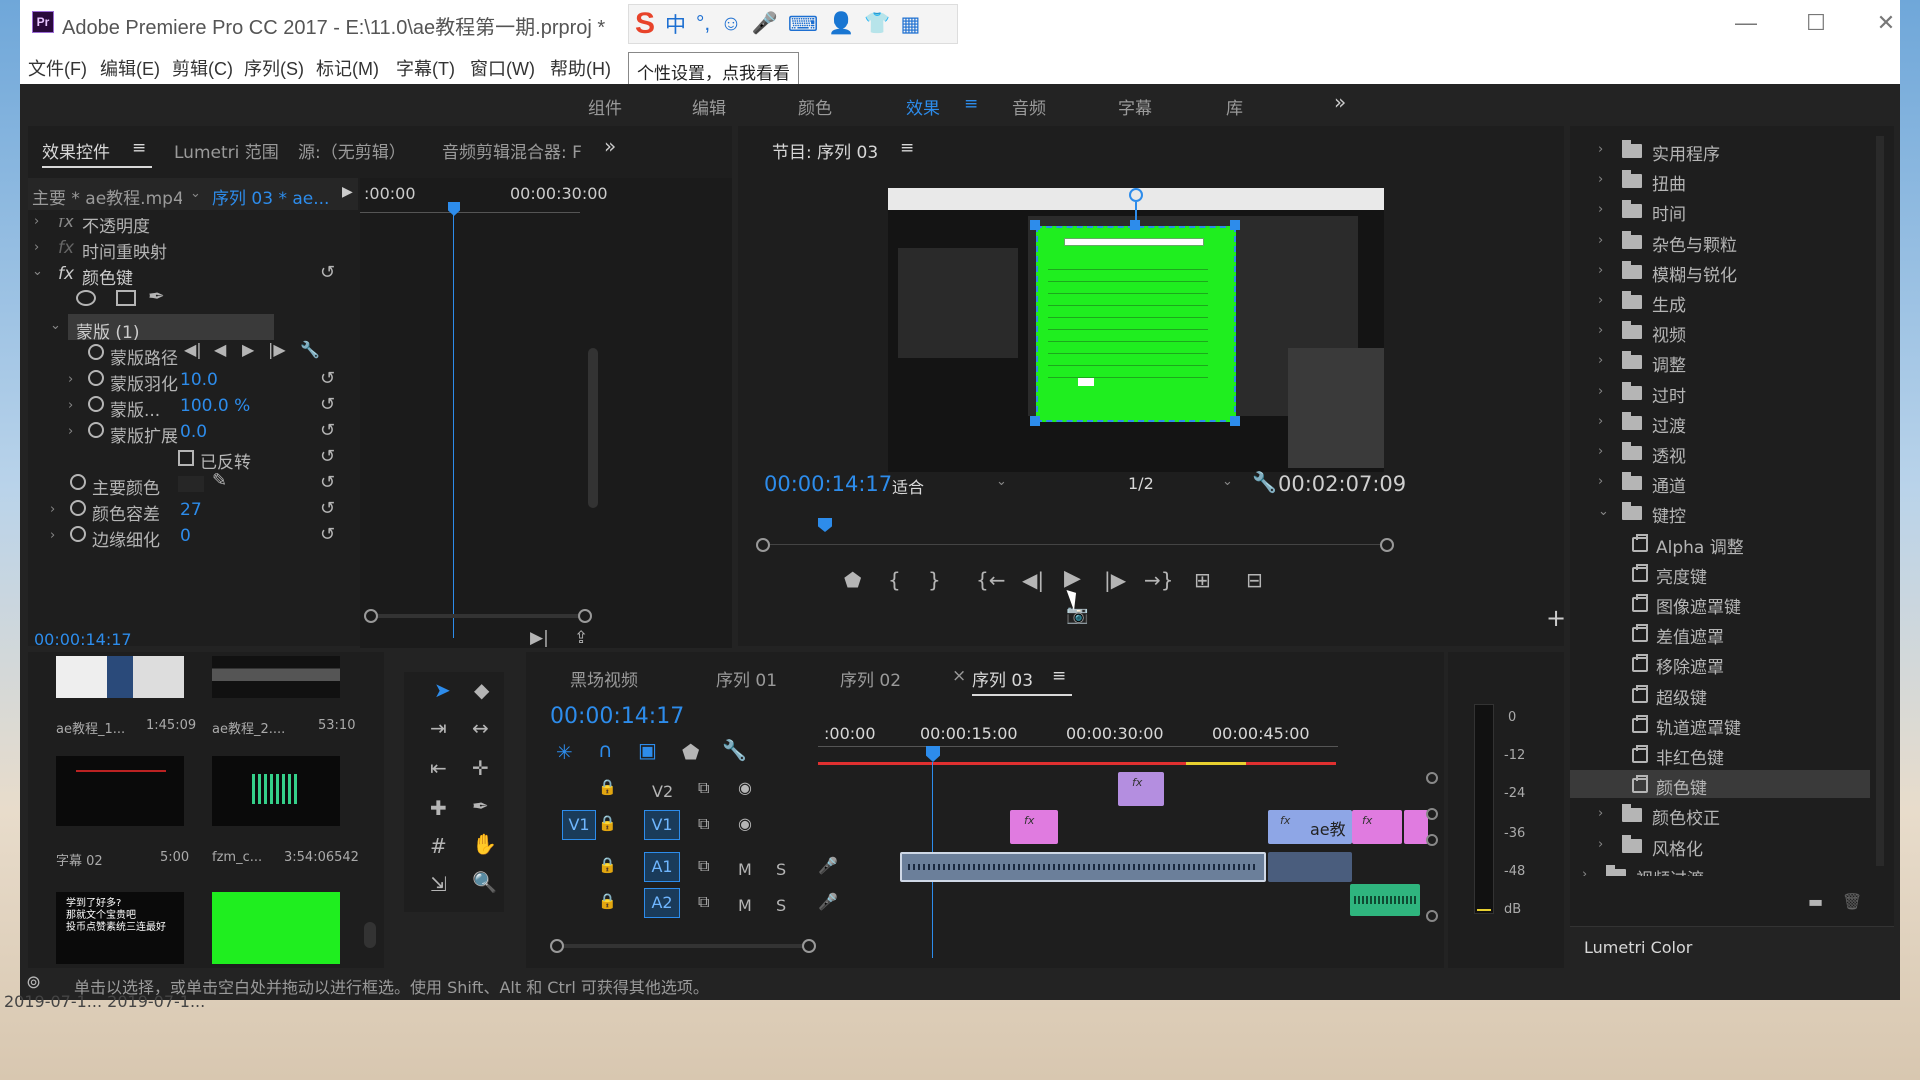 This screenshot has width=1920, height=1080. I want to click on effect-folder: › 通道, so click(1720, 482).